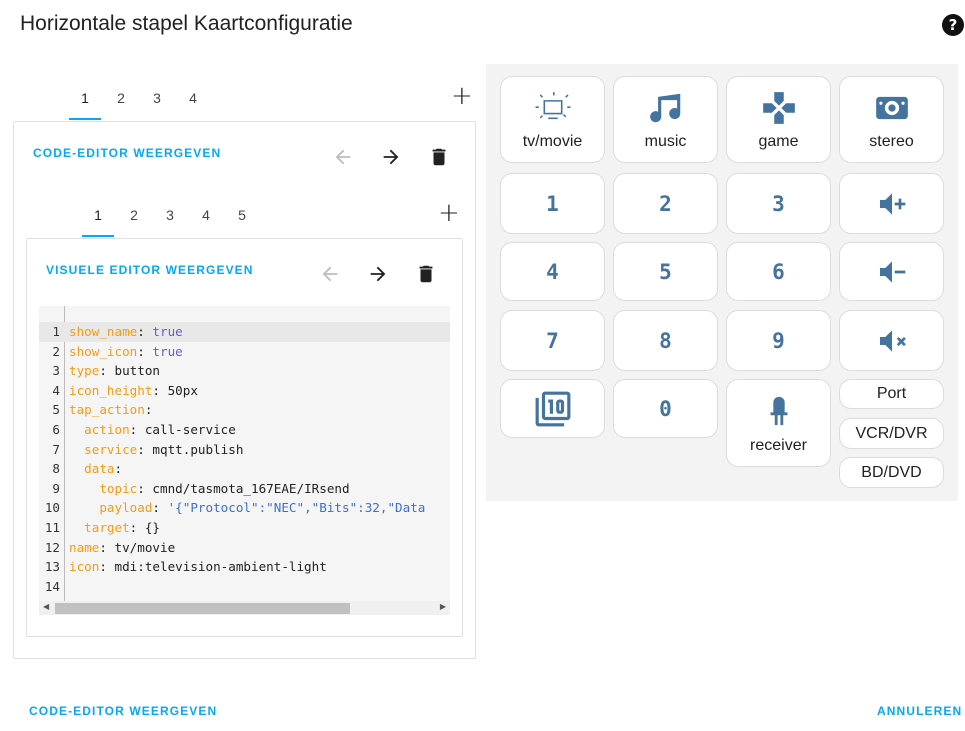 This screenshot has width=965, height=731. Describe the element at coordinates (56, 331) in the screenshot. I see `line-number: 1` at that location.